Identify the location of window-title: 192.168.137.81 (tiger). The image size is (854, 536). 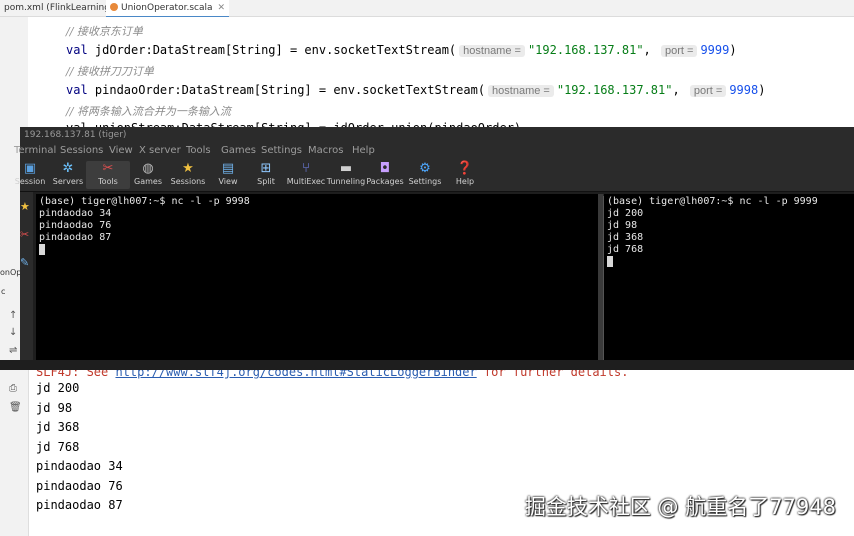
(437, 135).